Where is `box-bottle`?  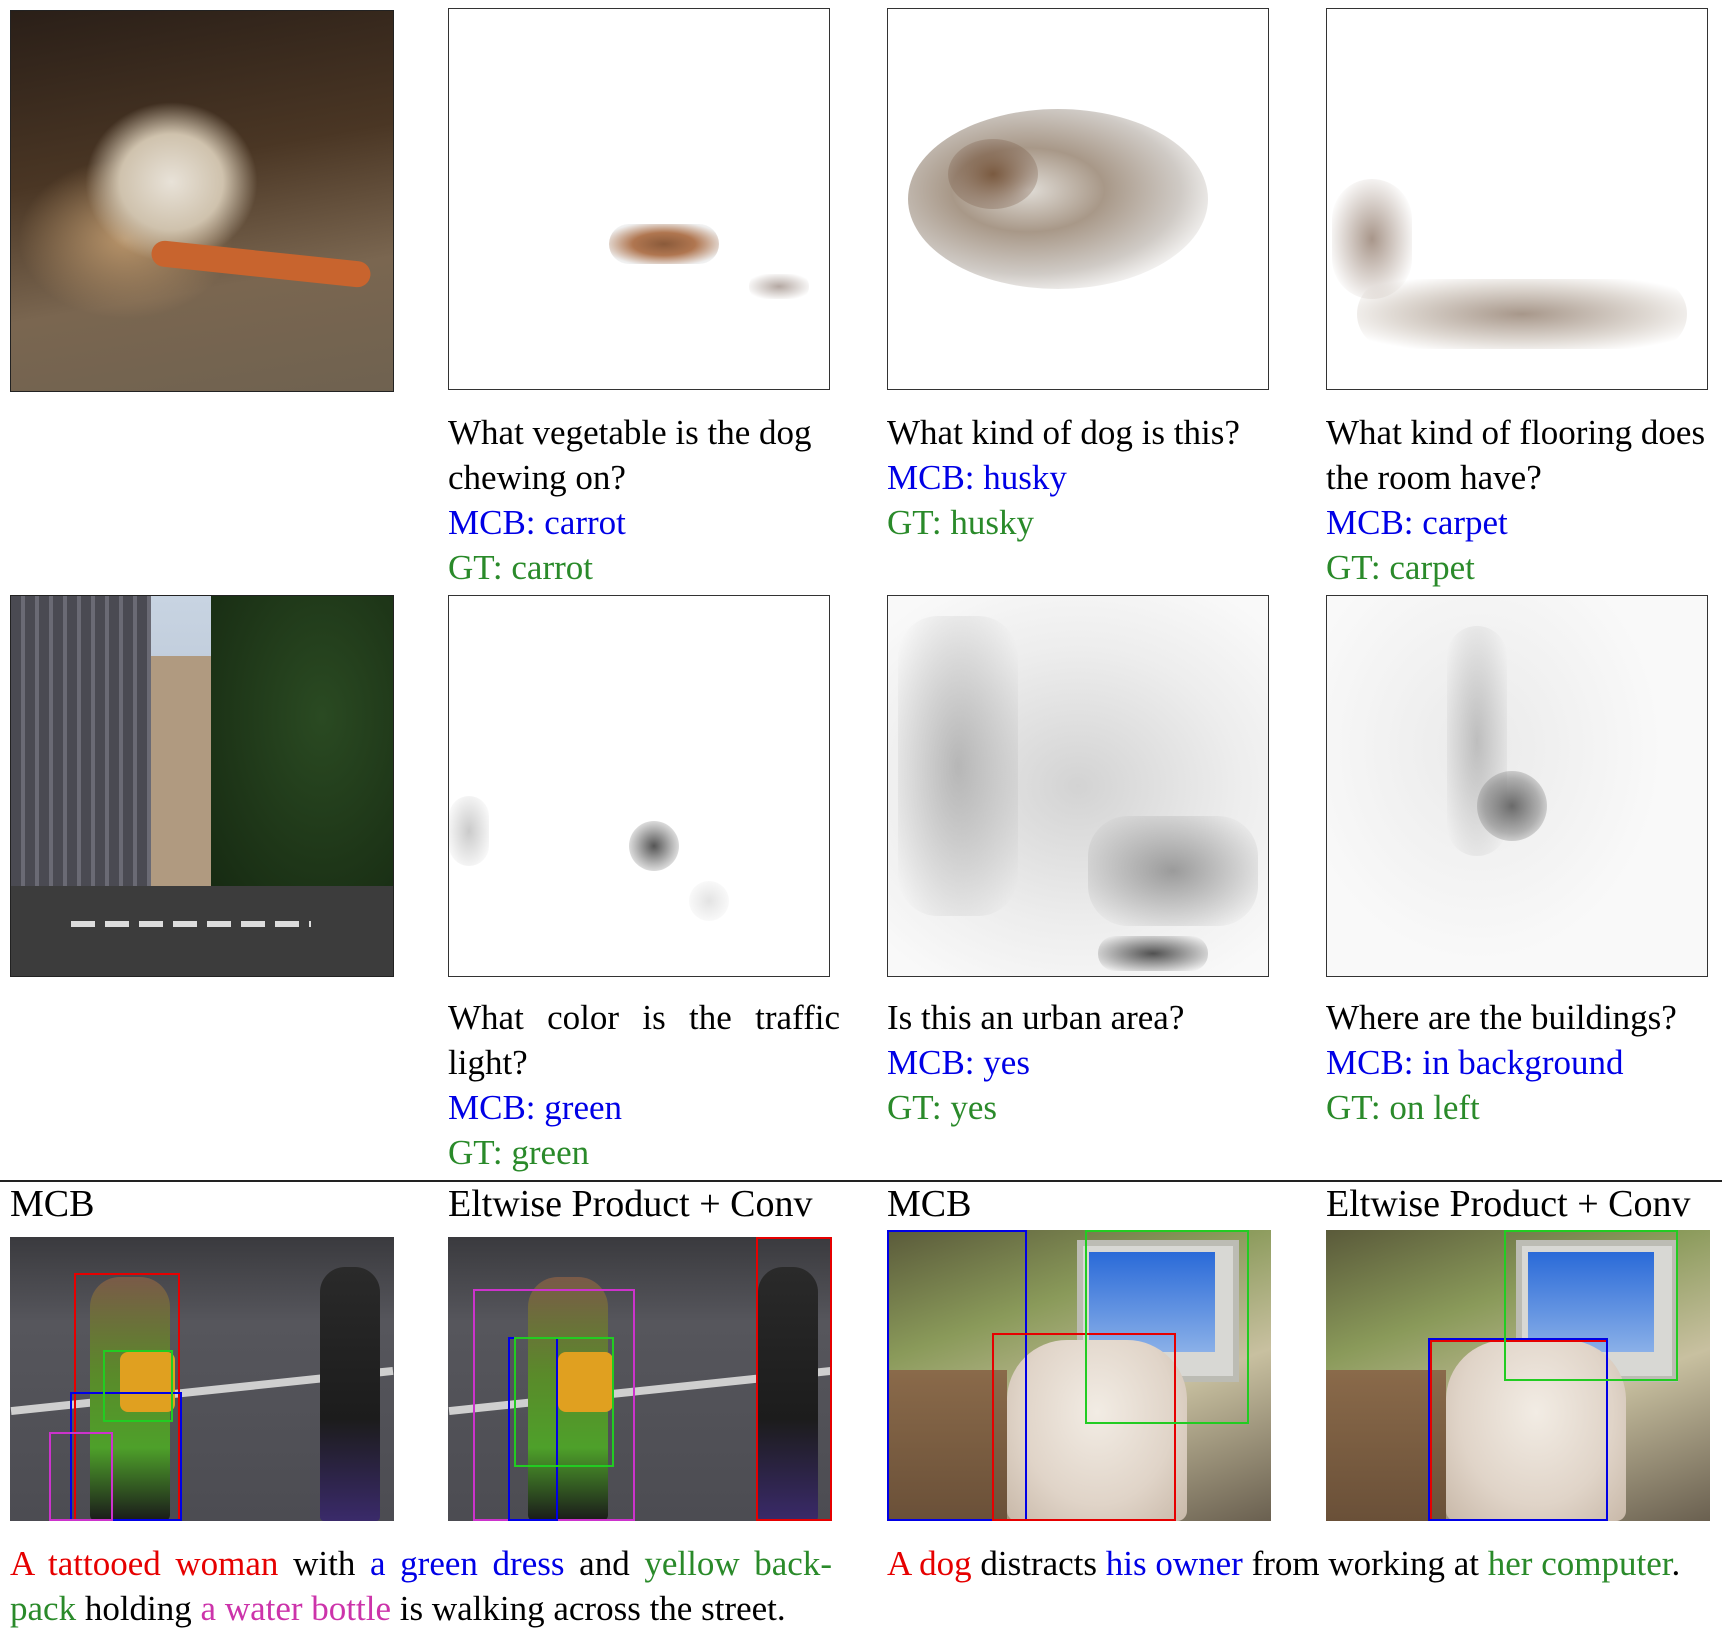 box-bottle is located at coordinates (81, 1476).